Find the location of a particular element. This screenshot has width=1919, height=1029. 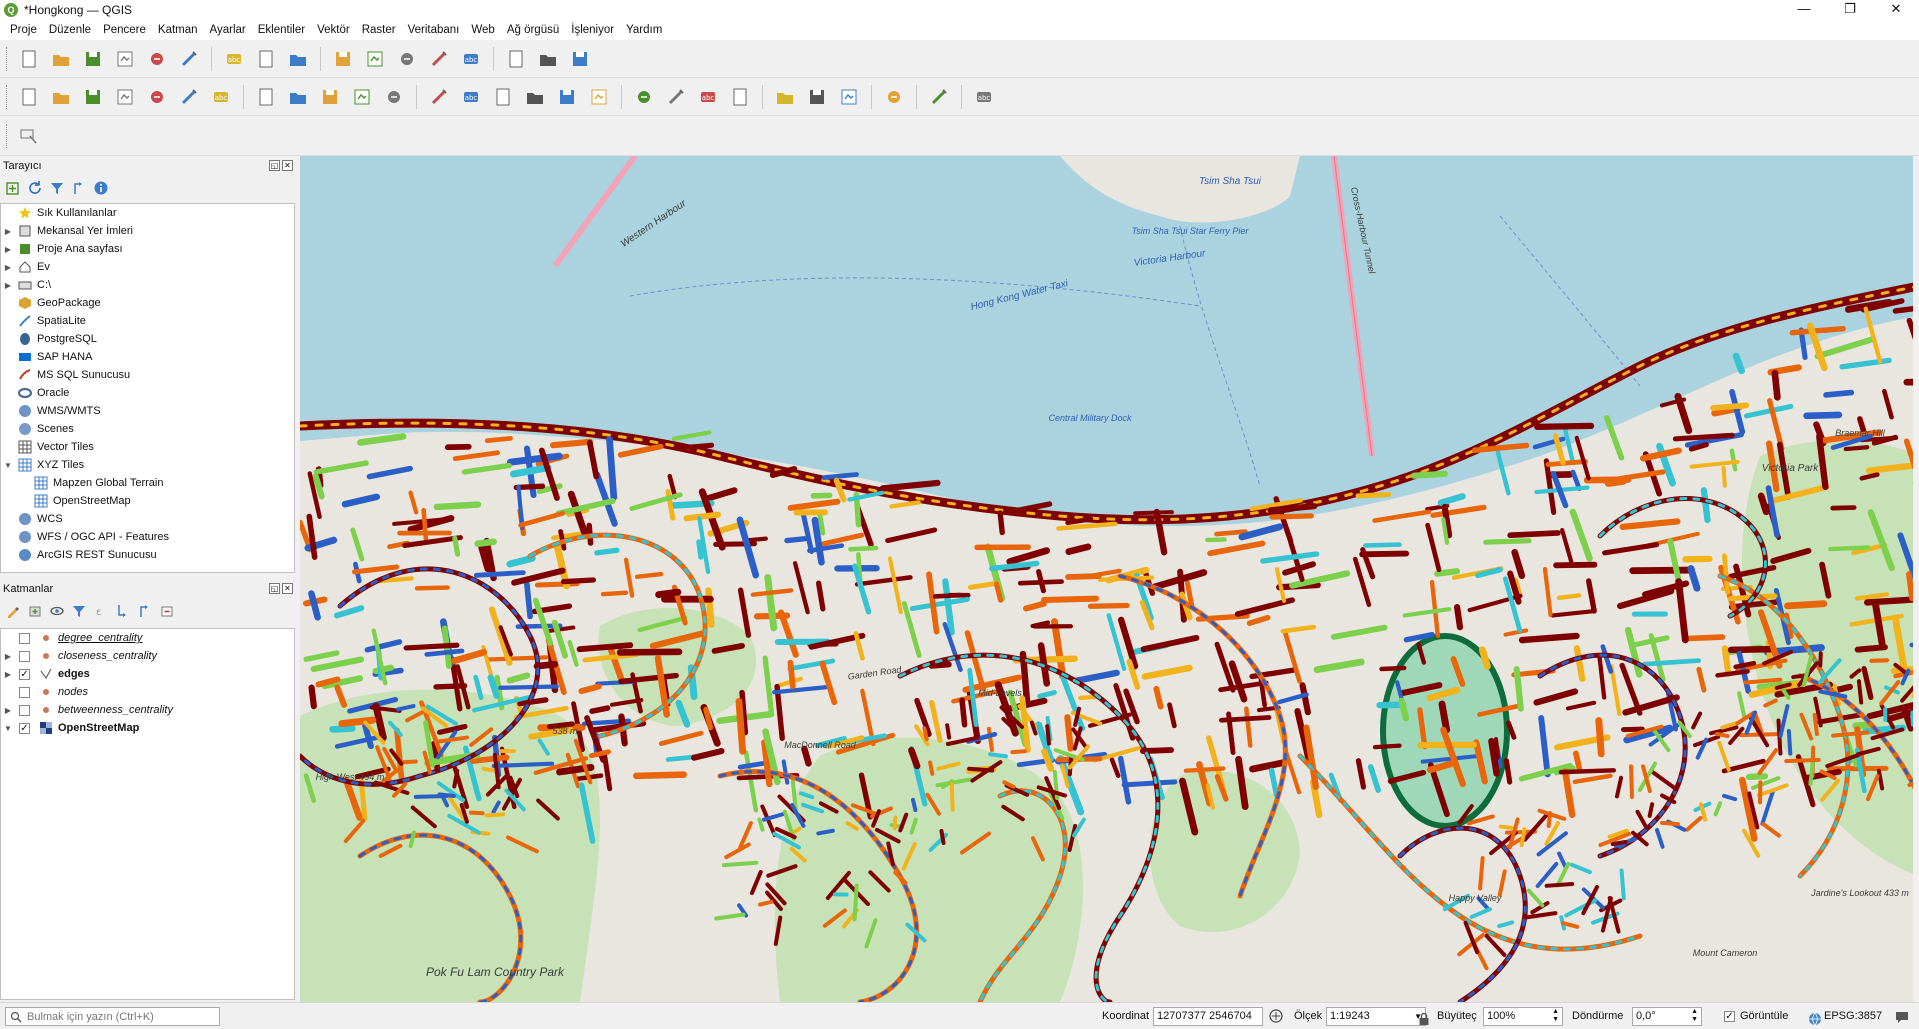

browser-item: Sık Kullanılanlar is located at coordinates (147, 213).